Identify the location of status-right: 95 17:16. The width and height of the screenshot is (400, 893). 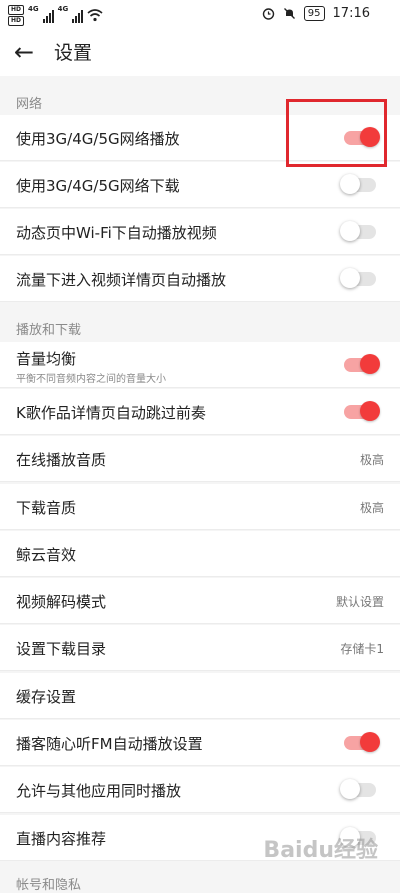
(316, 13).